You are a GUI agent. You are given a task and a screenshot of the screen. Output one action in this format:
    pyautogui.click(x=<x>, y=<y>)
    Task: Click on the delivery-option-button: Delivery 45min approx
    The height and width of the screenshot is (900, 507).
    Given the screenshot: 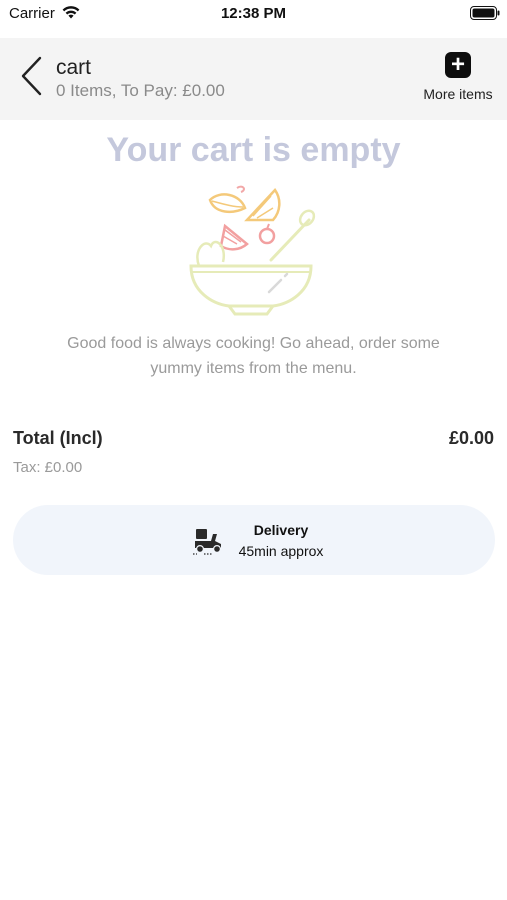 What is the action you would take?
    pyautogui.click(x=254, y=540)
    